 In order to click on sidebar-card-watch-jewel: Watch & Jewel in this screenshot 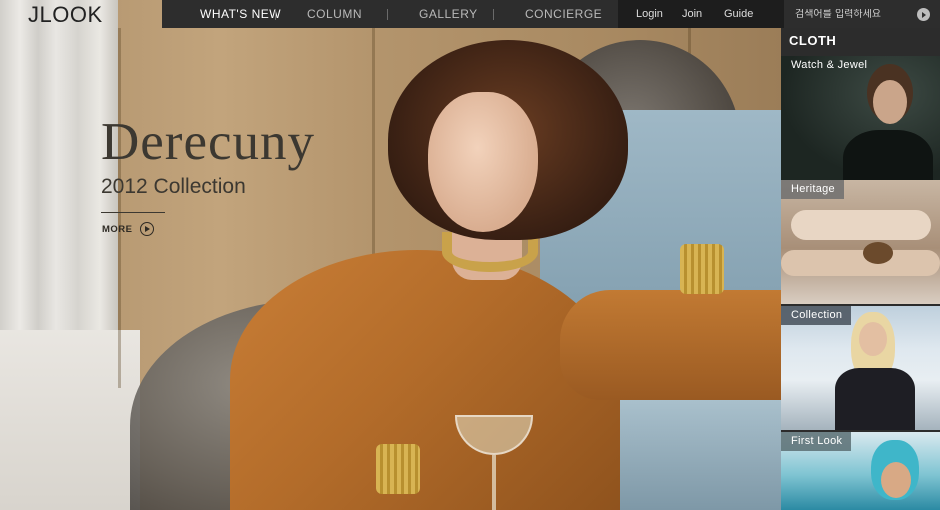, I will do `click(860, 118)`.